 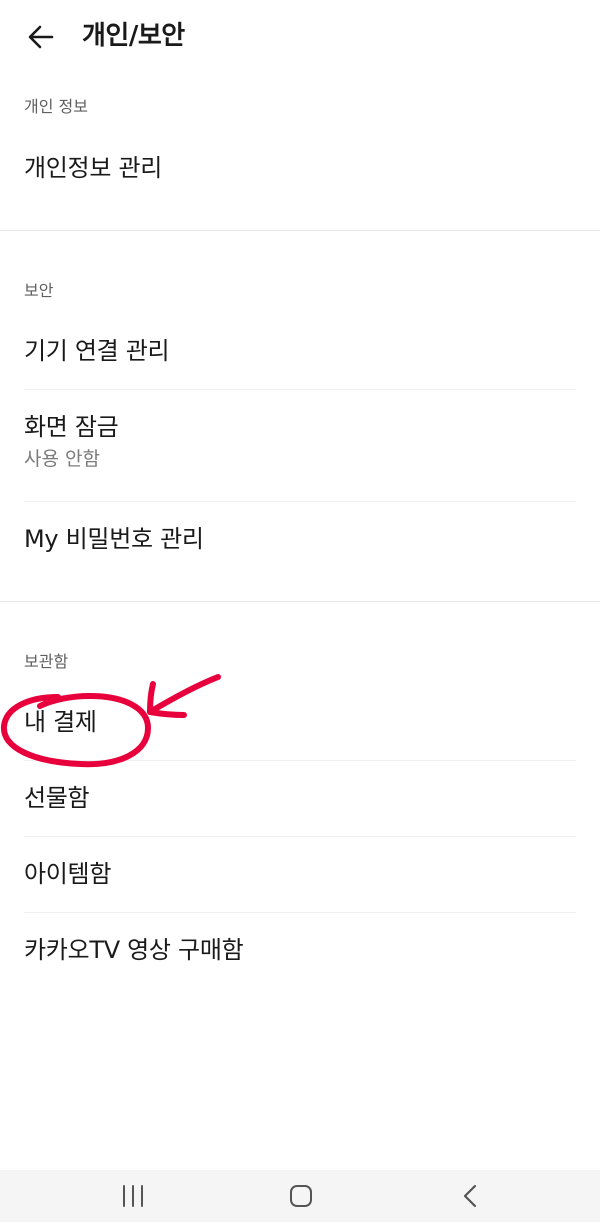 I want to click on menu-item-personal-info-management: 개인정보 관리, so click(x=300, y=168).